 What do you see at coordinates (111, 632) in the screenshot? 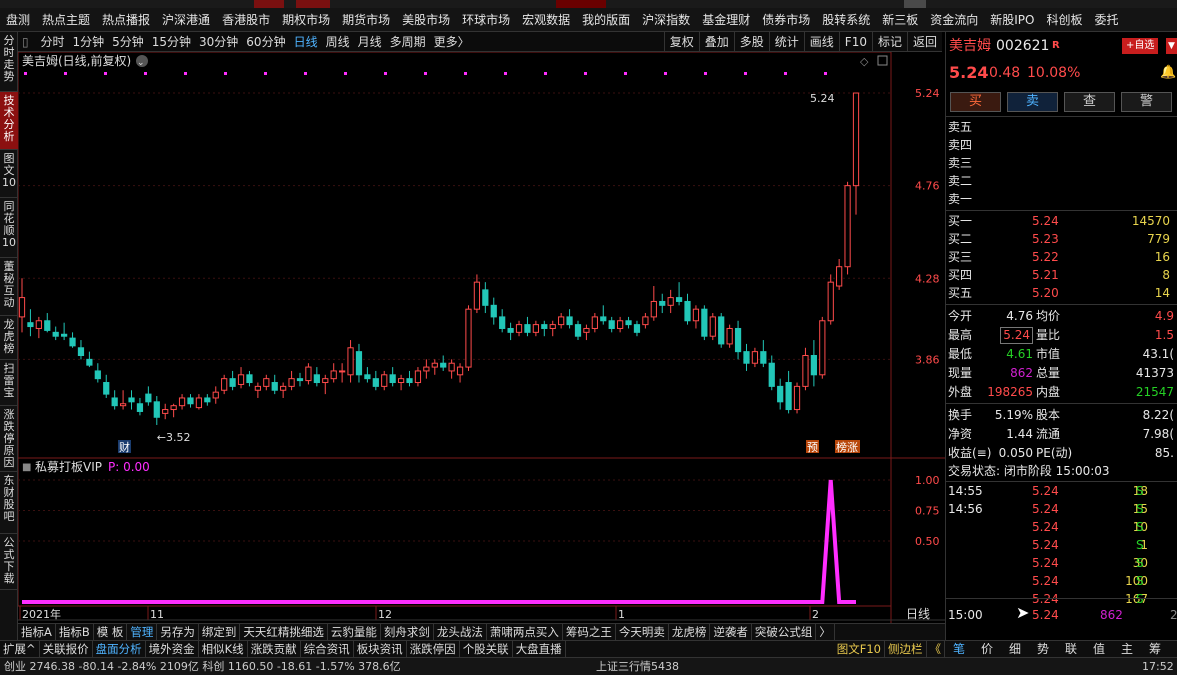
I see `template-tab: 模 板` at bounding box center [111, 632].